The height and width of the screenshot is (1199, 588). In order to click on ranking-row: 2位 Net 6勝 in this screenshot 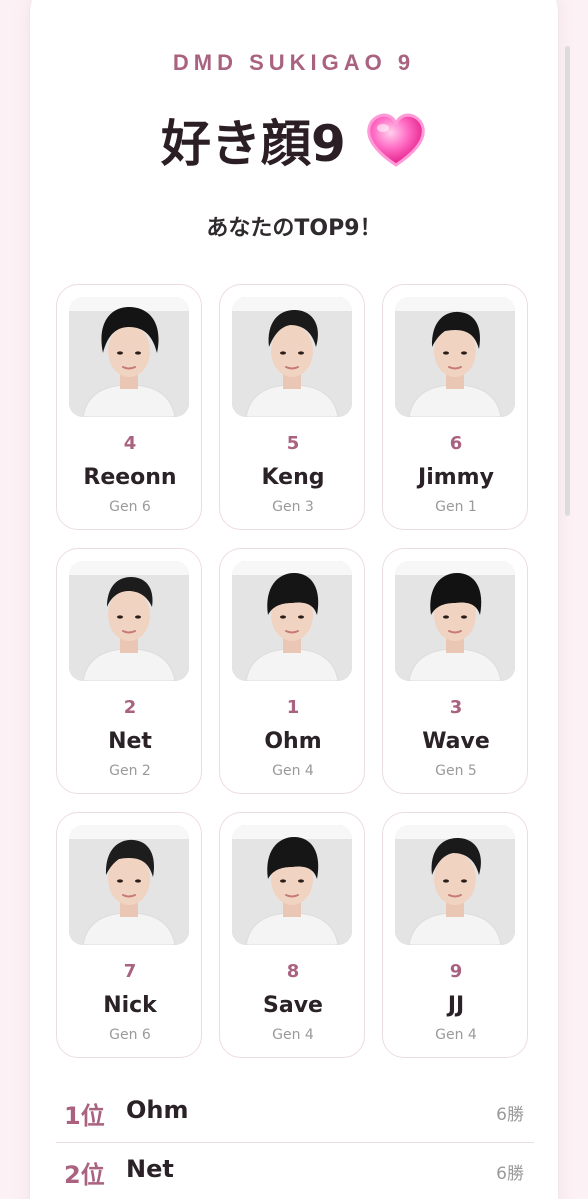, I will do `click(295, 1171)`.